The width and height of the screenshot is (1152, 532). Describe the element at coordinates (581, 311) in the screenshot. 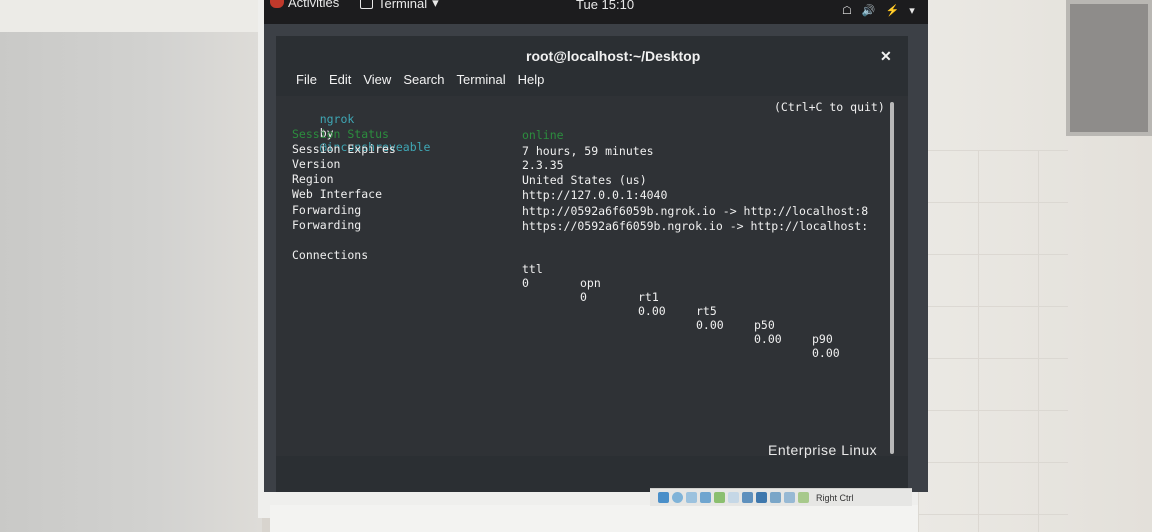

I see `connections-values: 0 0 0.00 0.00 0.00 0.00` at that location.